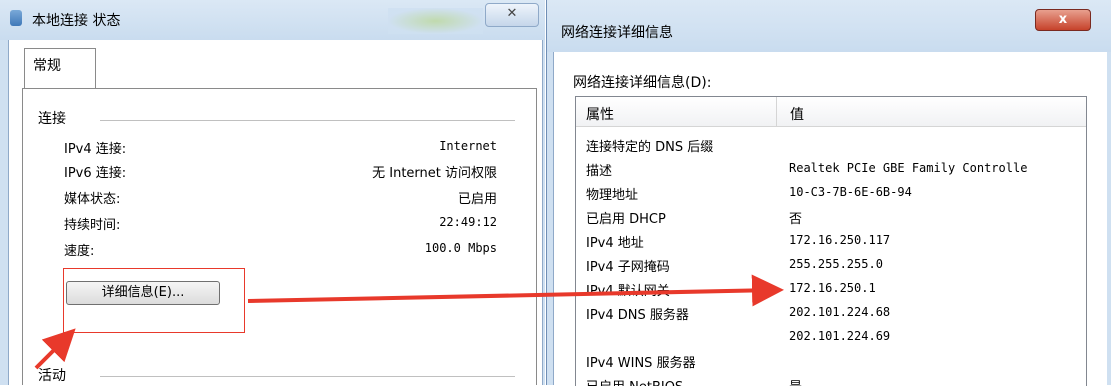 The width and height of the screenshot is (1111, 386). I want to click on list-item-property: 连接特定的 DNS 后缀, so click(650, 147).